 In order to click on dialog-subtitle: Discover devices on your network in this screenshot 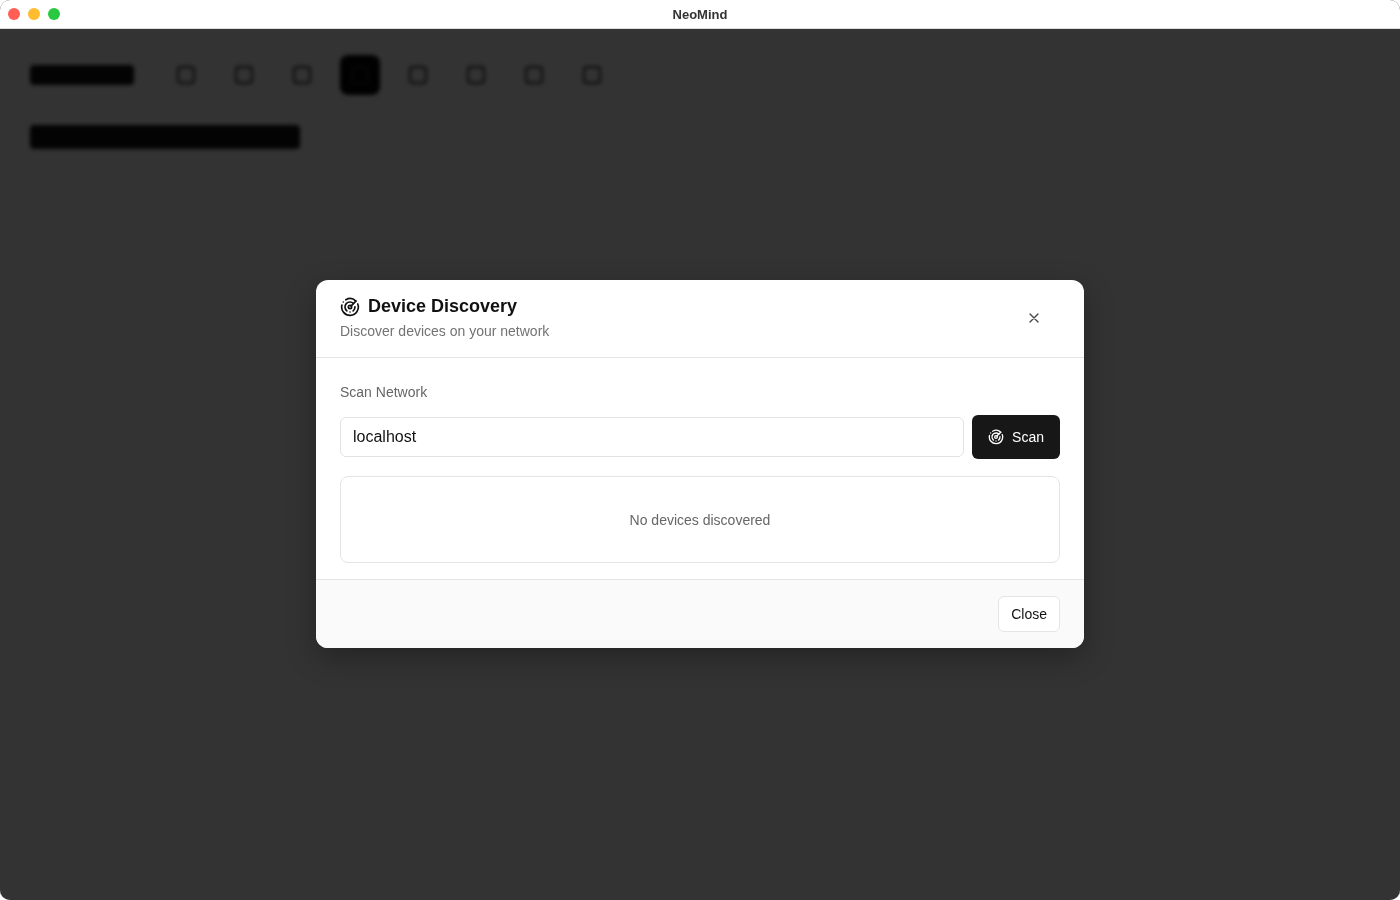, I will do `click(445, 331)`.